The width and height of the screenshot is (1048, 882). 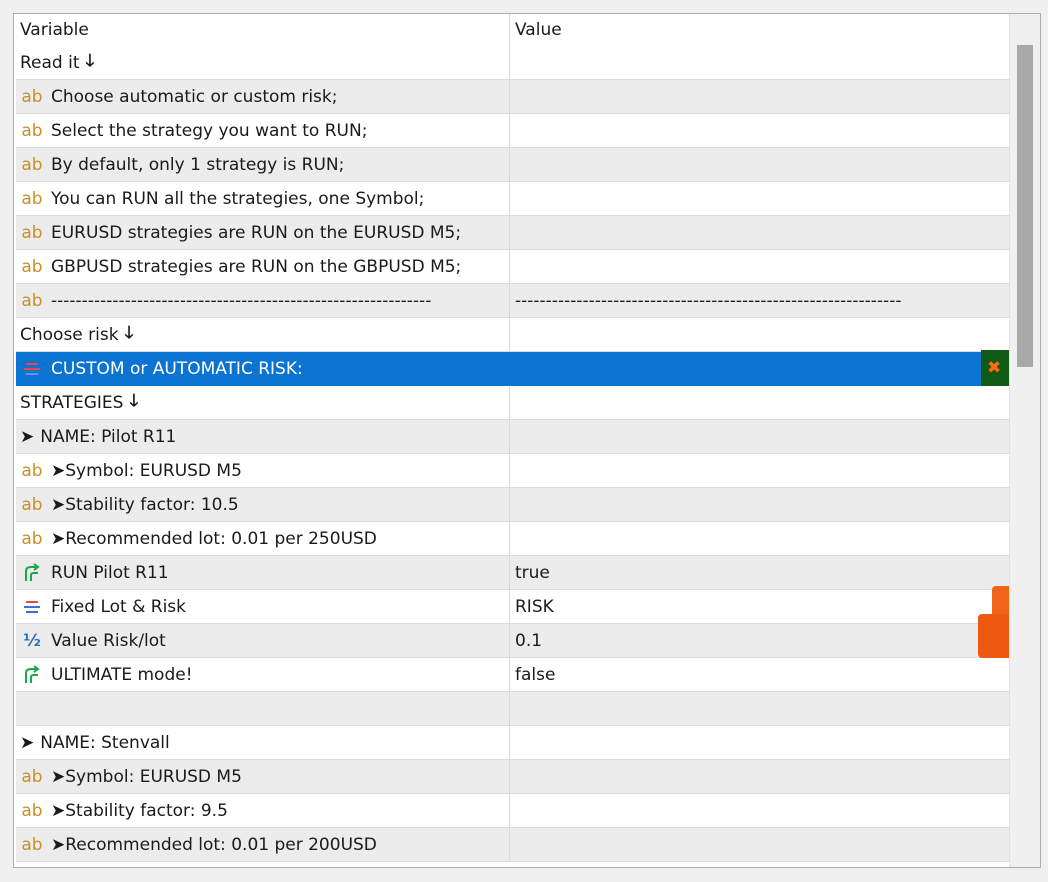 What do you see at coordinates (194, 96) in the screenshot?
I see `row-label: Choose automatic or custom risk;` at bounding box center [194, 96].